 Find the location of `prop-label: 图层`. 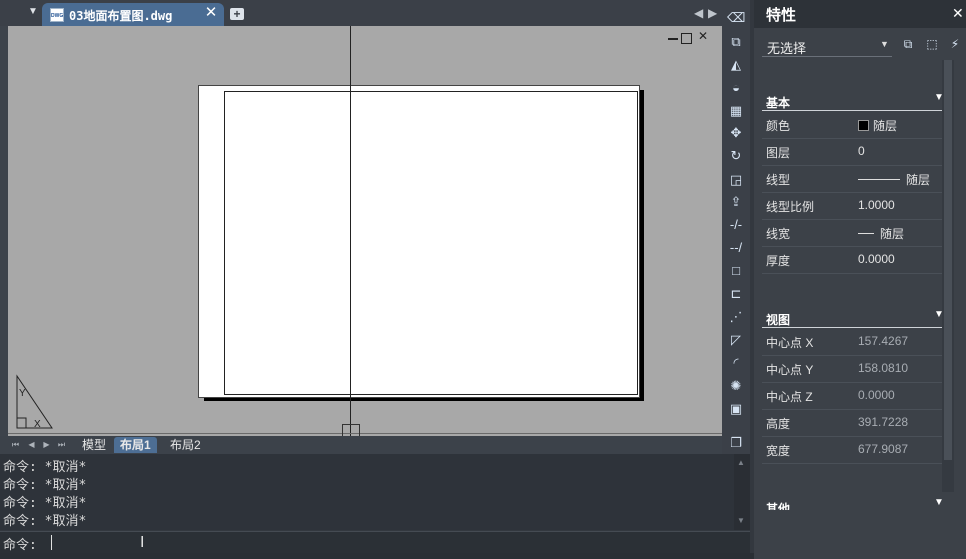

prop-label: 图层 is located at coordinates (778, 153).